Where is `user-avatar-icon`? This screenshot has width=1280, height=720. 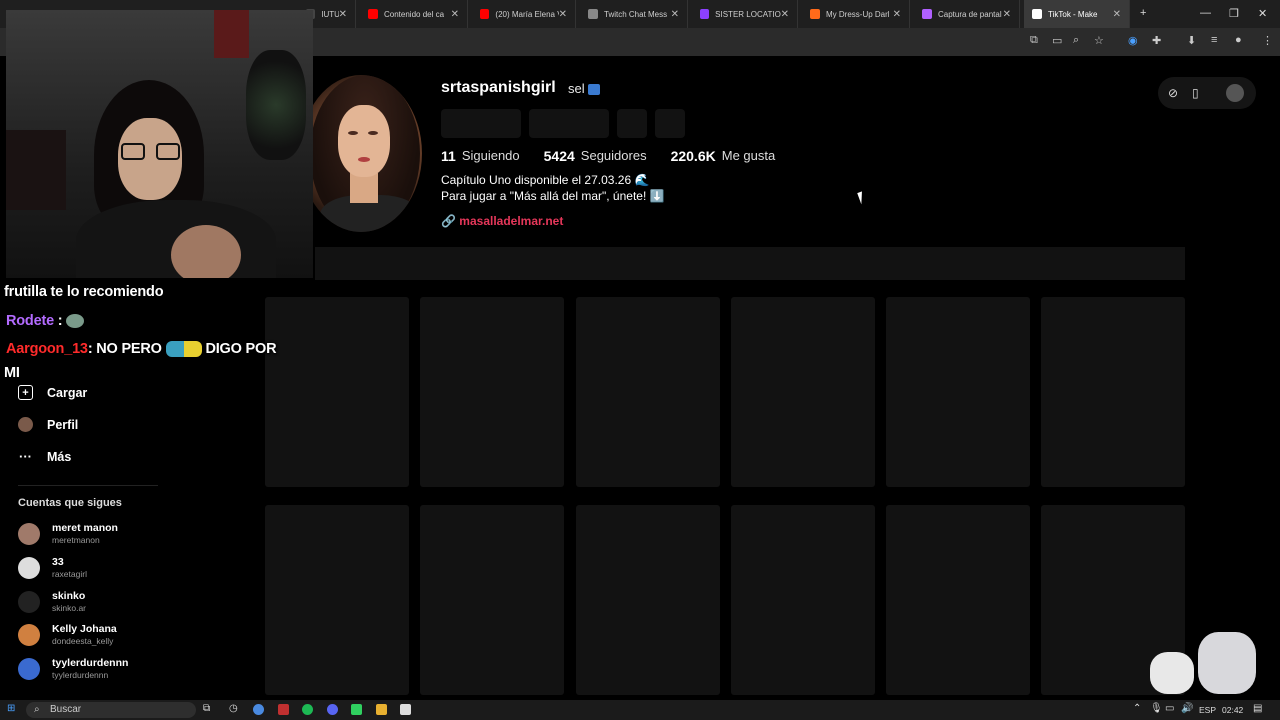 user-avatar-icon is located at coordinates (1235, 93).